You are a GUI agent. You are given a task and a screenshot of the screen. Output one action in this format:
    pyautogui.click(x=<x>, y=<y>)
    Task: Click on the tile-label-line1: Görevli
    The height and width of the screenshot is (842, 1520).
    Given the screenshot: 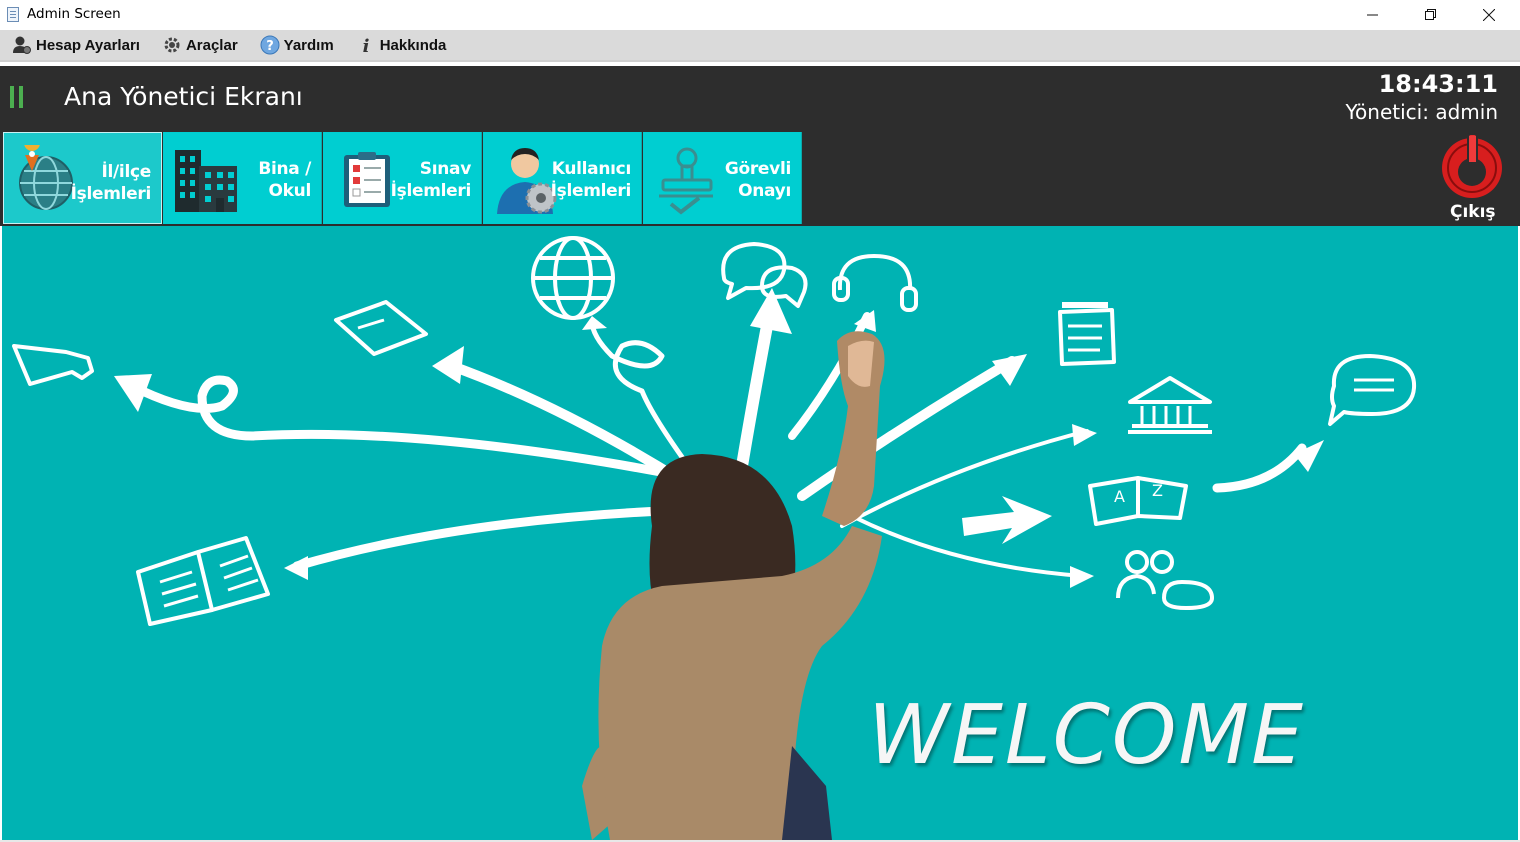 What is the action you would take?
    pyautogui.click(x=757, y=169)
    